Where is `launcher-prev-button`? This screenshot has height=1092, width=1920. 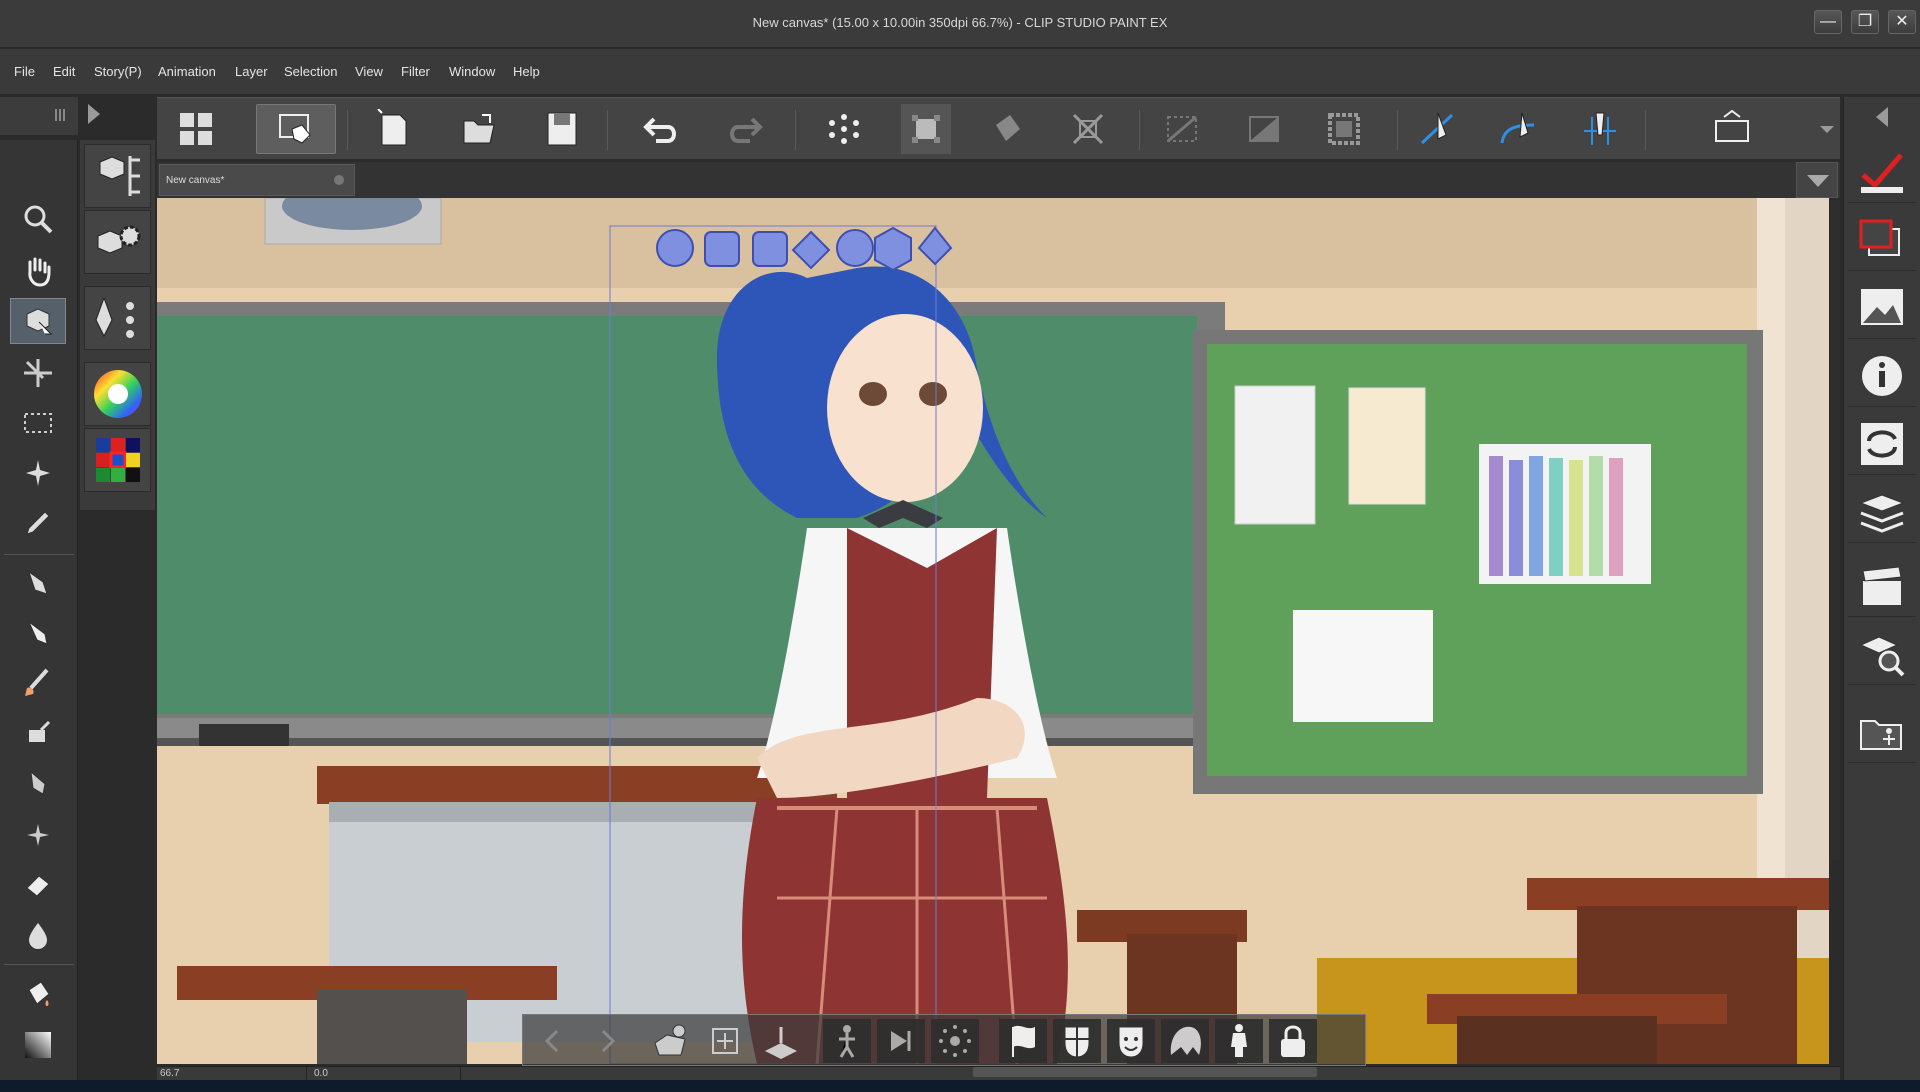 launcher-prev-button is located at coordinates (553, 1041).